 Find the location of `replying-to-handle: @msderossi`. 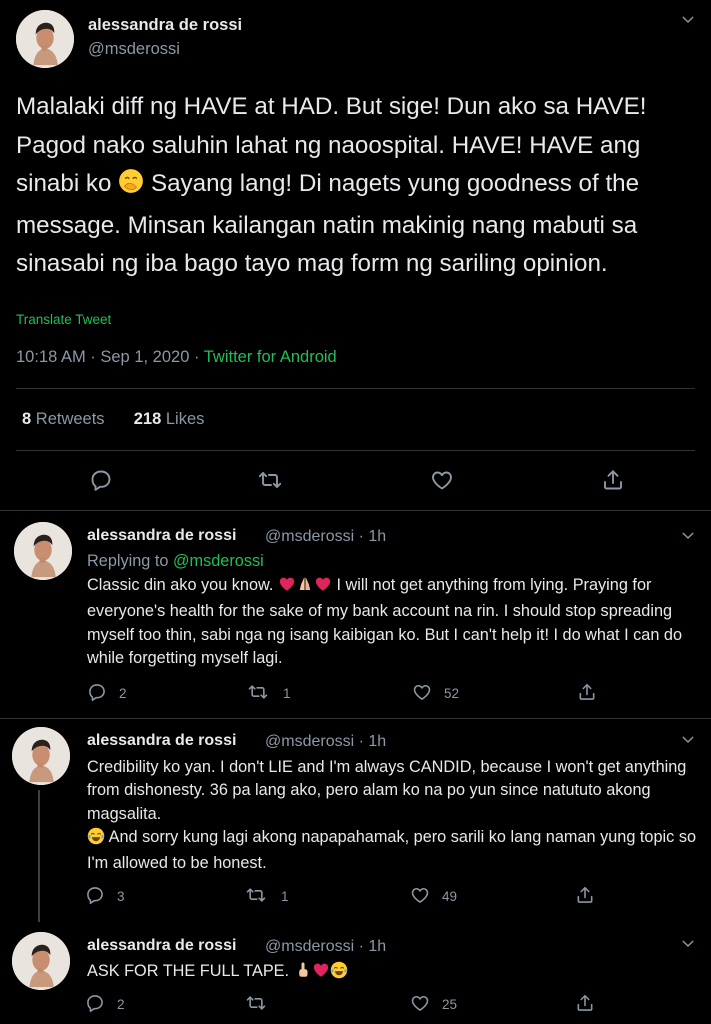

replying-to-handle: @msderossi is located at coordinates (218, 561).